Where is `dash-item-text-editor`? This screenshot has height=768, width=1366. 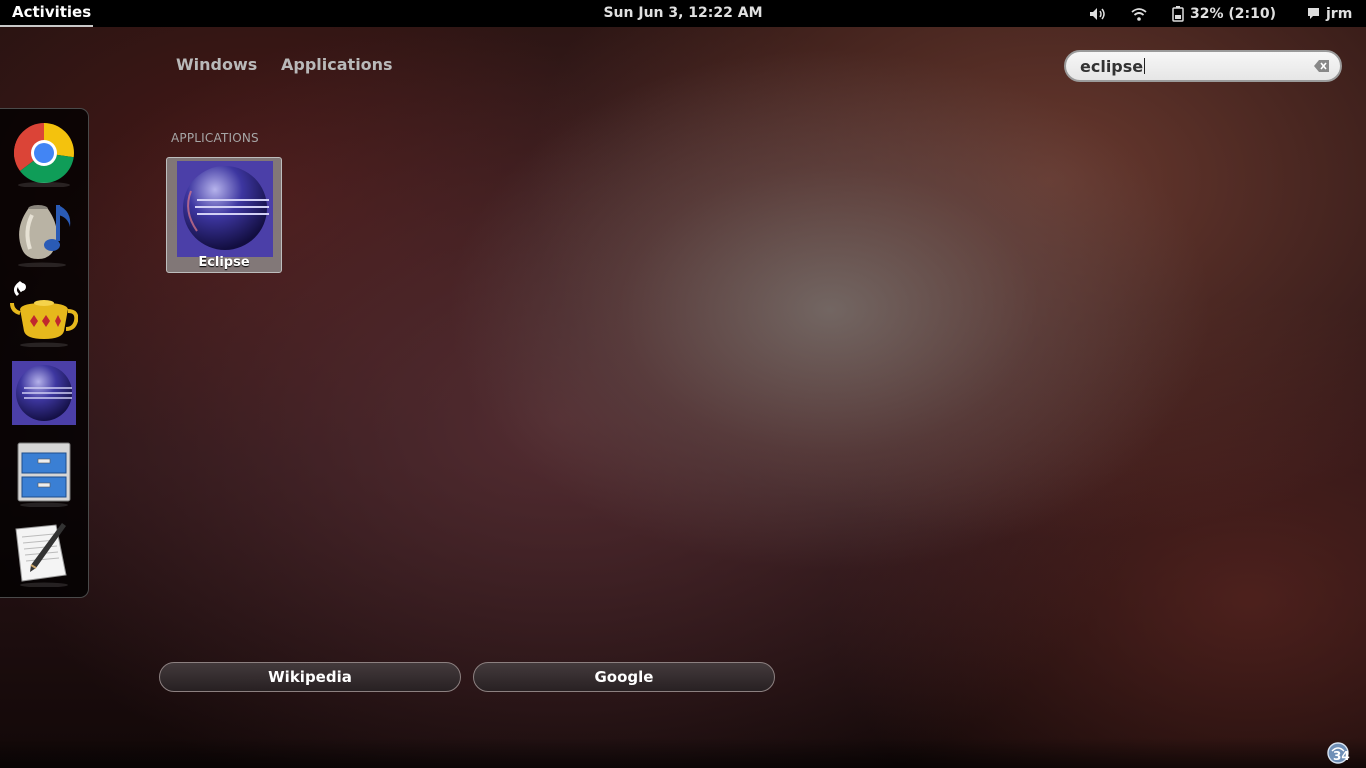
dash-item-text-editor is located at coordinates (44, 557).